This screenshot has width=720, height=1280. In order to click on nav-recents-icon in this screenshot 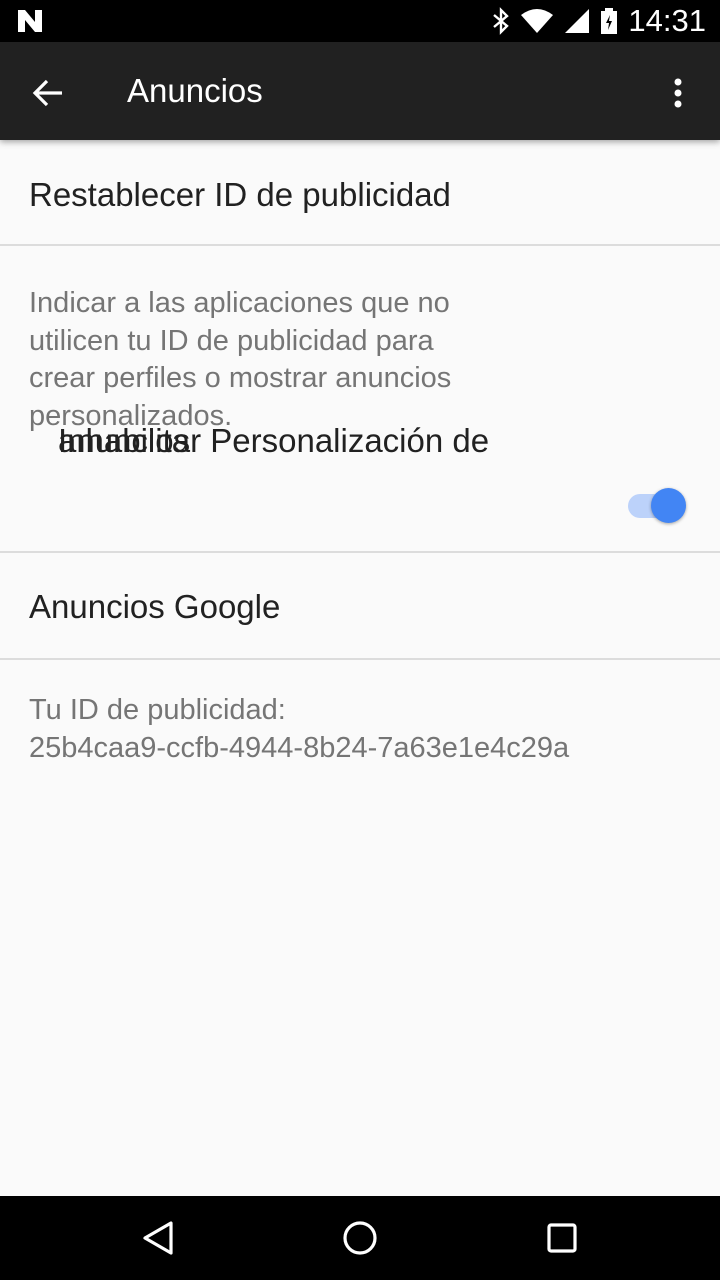, I will do `click(562, 1238)`.